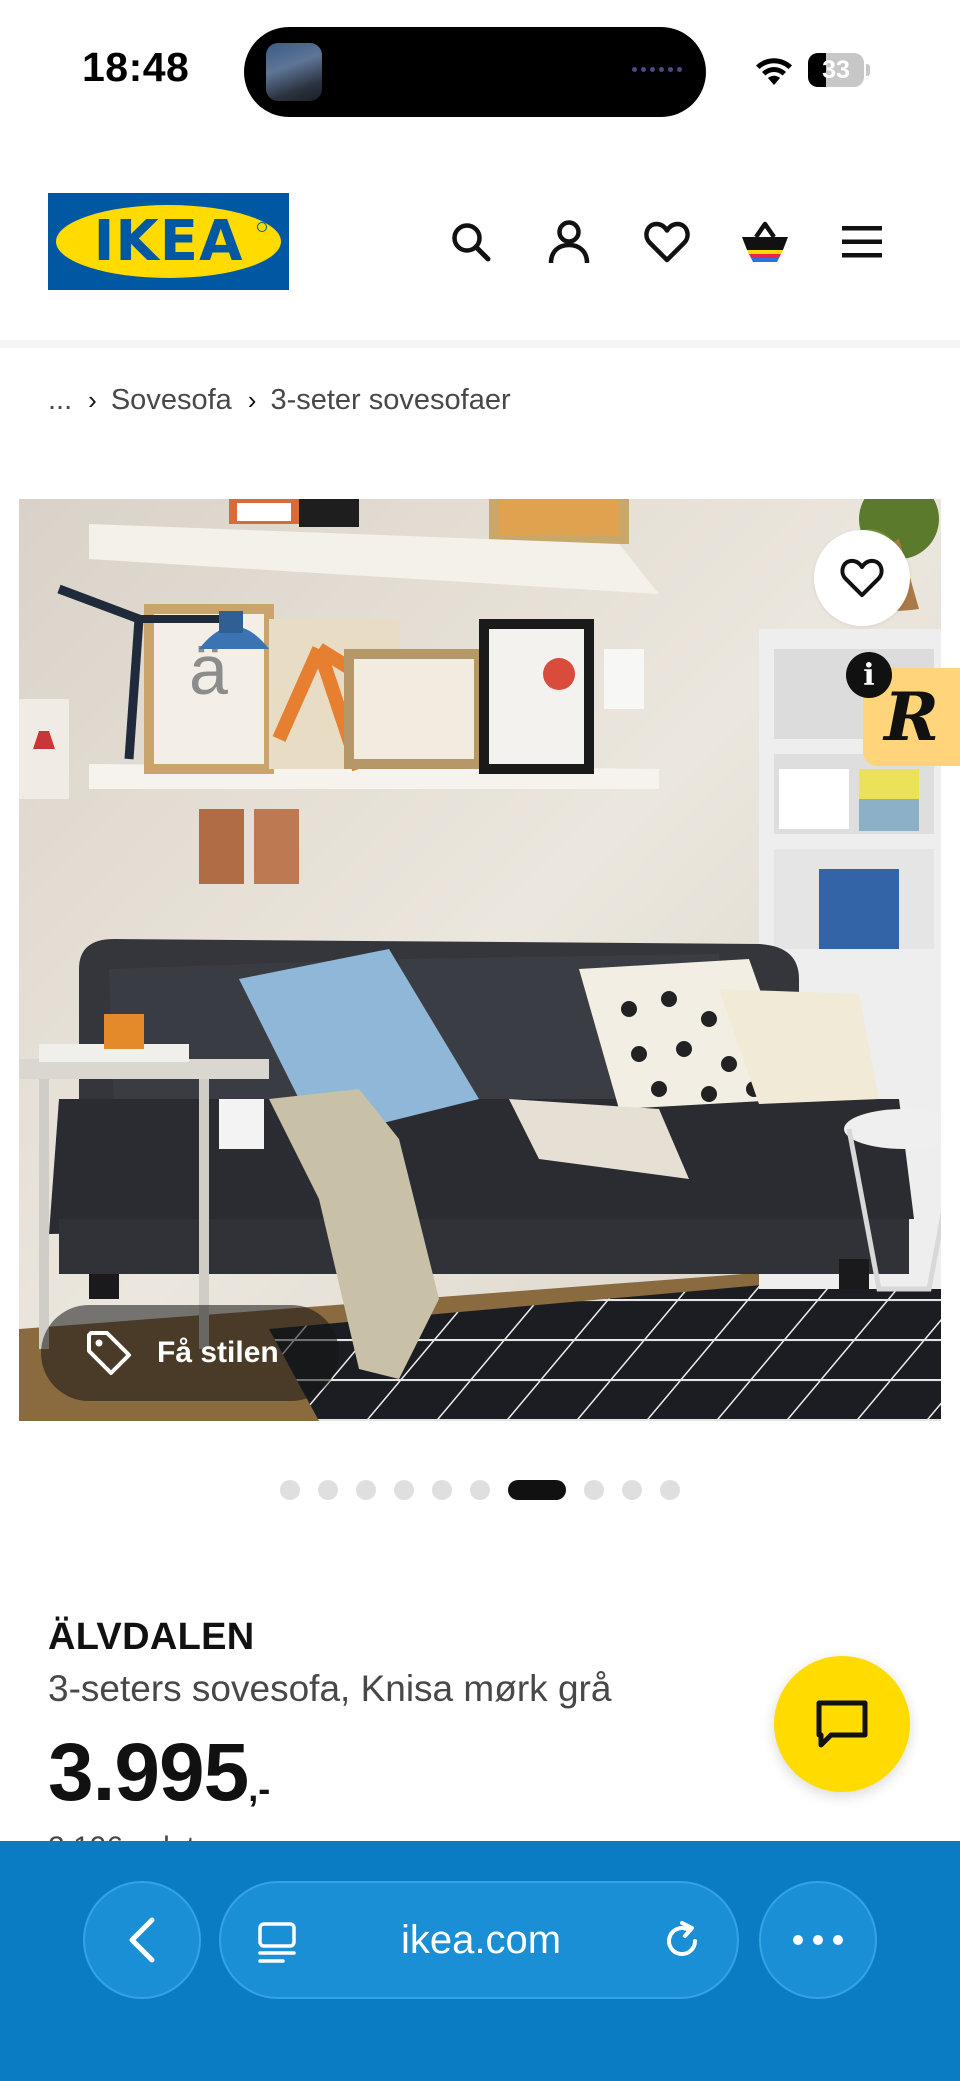 The image size is (960, 2081). What do you see at coordinates (774, 71) in the screenshot?
I see `wifi-icon` at bounding box center [774, 71].